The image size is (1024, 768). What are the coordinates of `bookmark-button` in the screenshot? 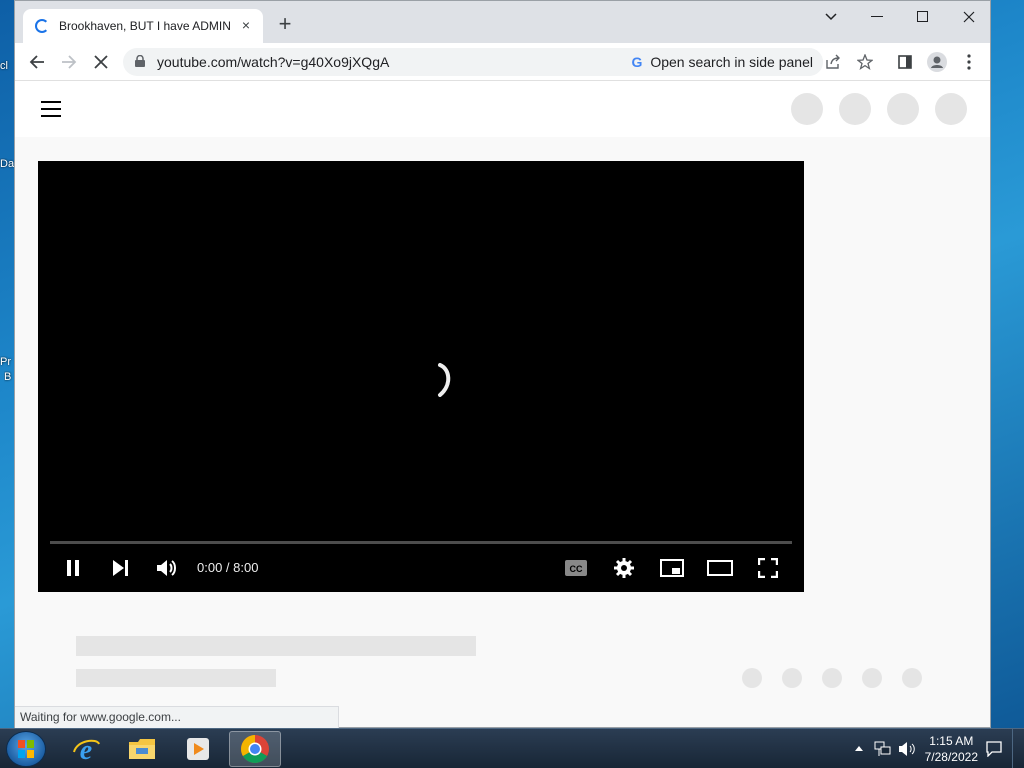 It's located at (865, 62).